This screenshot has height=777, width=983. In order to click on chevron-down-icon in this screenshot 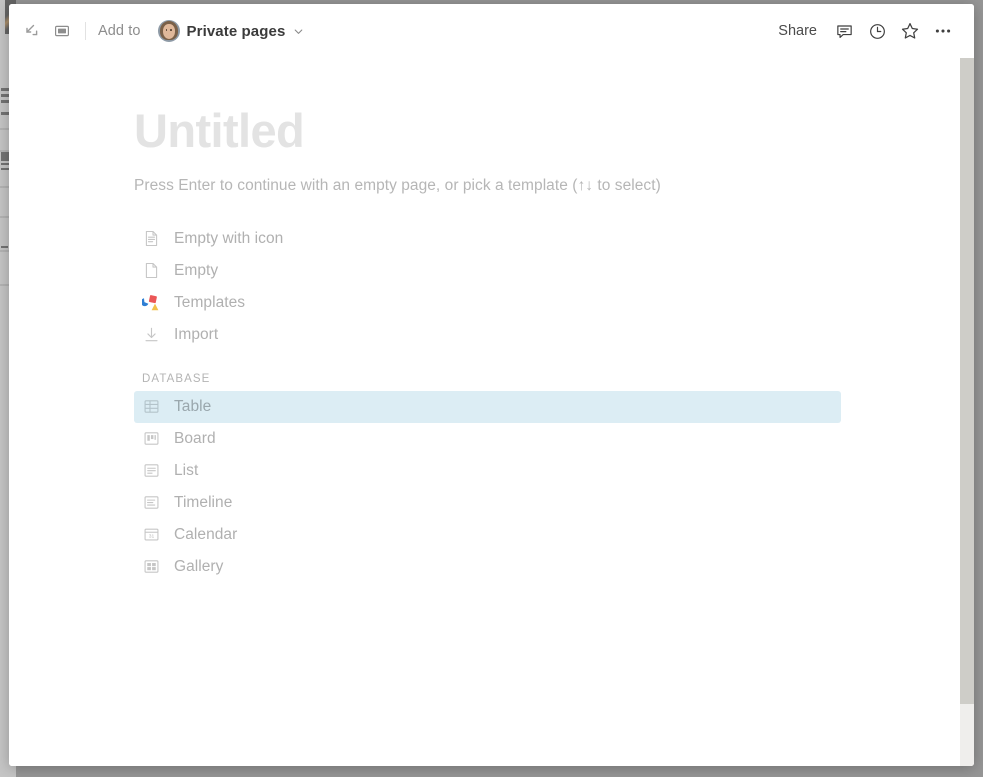, I will do `click(298, 31)`.